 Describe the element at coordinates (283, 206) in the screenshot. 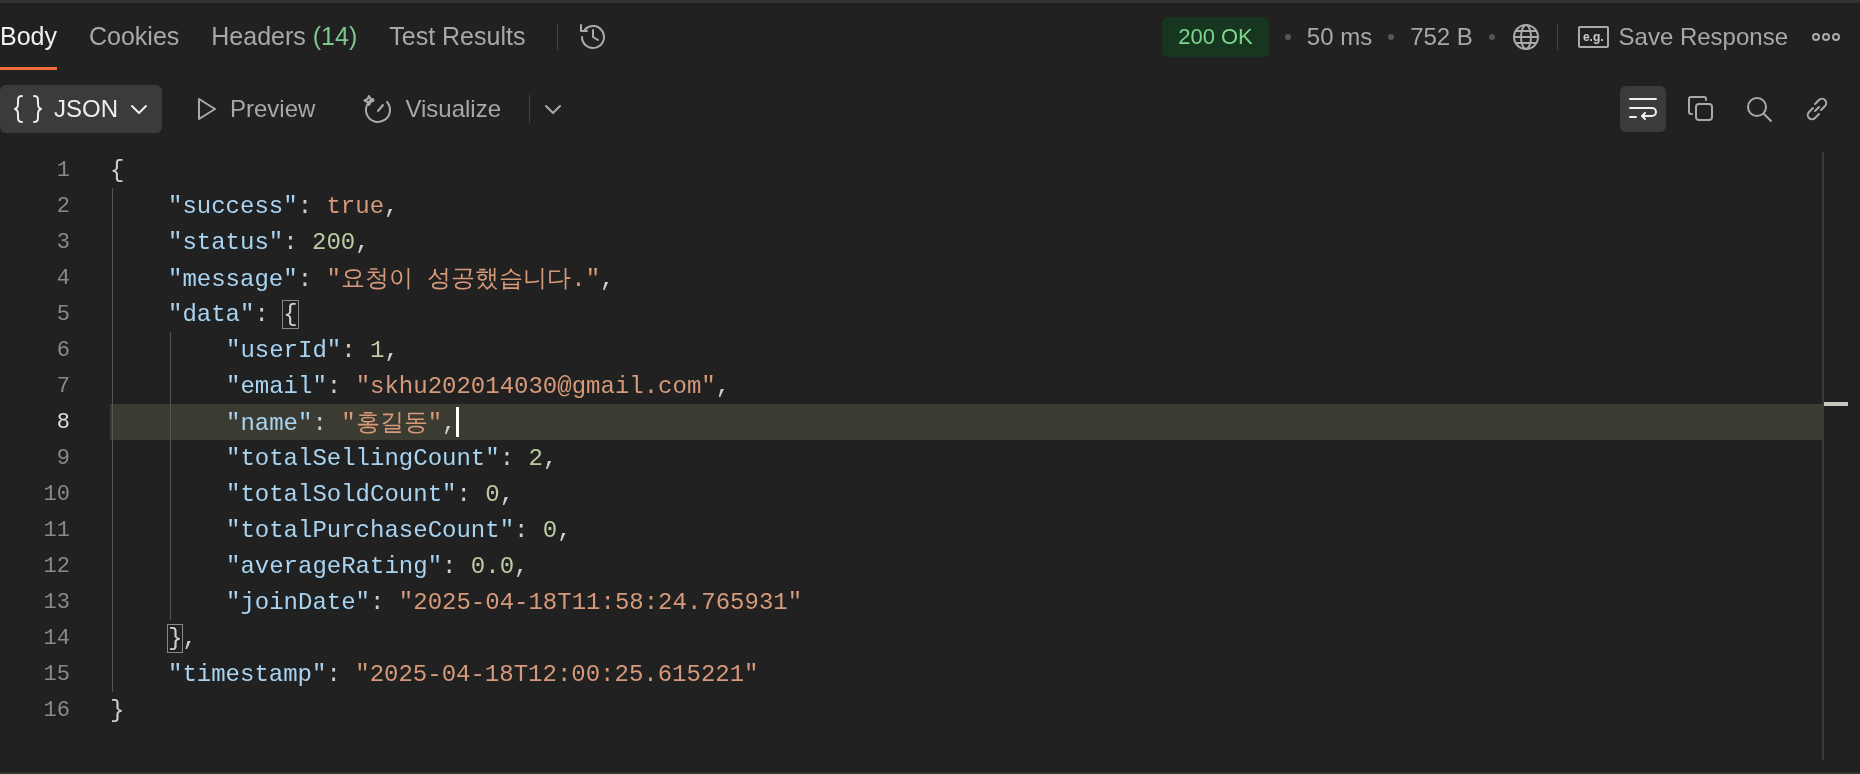

I see `code-line: "success": true,` at that location.